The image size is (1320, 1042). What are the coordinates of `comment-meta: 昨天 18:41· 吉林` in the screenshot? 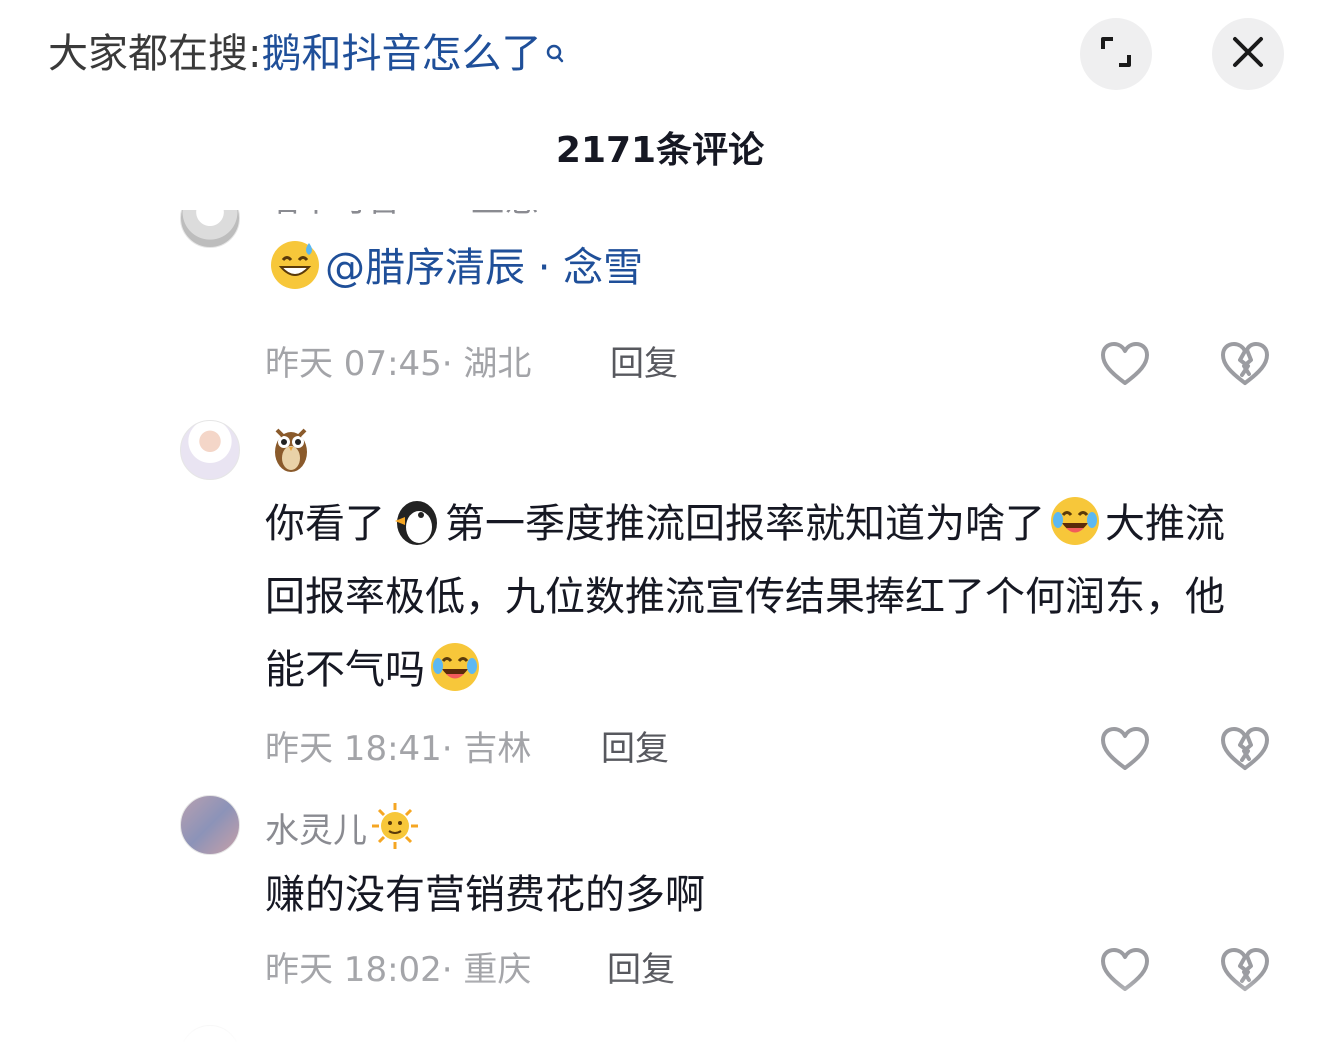 It's located at (398, 749).